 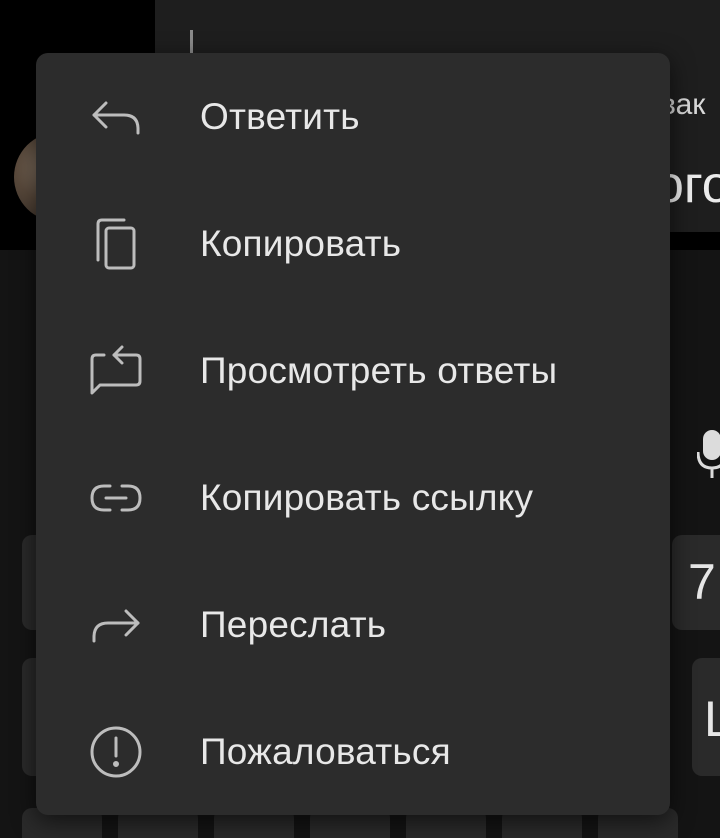 I want to click on menu-item-label: Переслать, so click(x=293, y=624).